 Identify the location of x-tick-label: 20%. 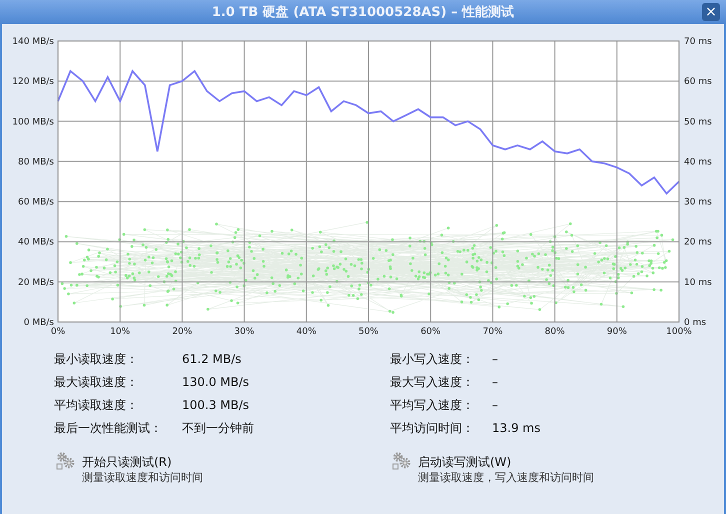
(182, 332).